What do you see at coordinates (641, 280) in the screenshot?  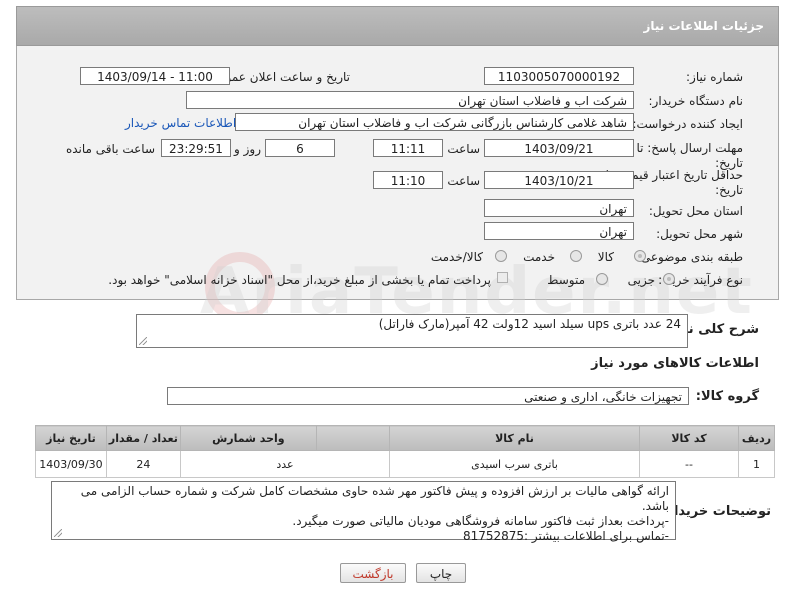 I see `process-minor-label: جزیی` at bounding box center [641, 280].